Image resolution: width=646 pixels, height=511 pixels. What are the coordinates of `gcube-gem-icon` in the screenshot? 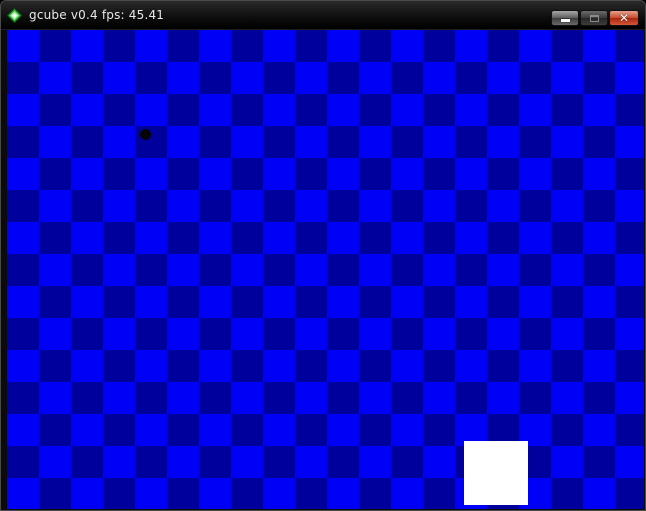 It's located at (14, 15).